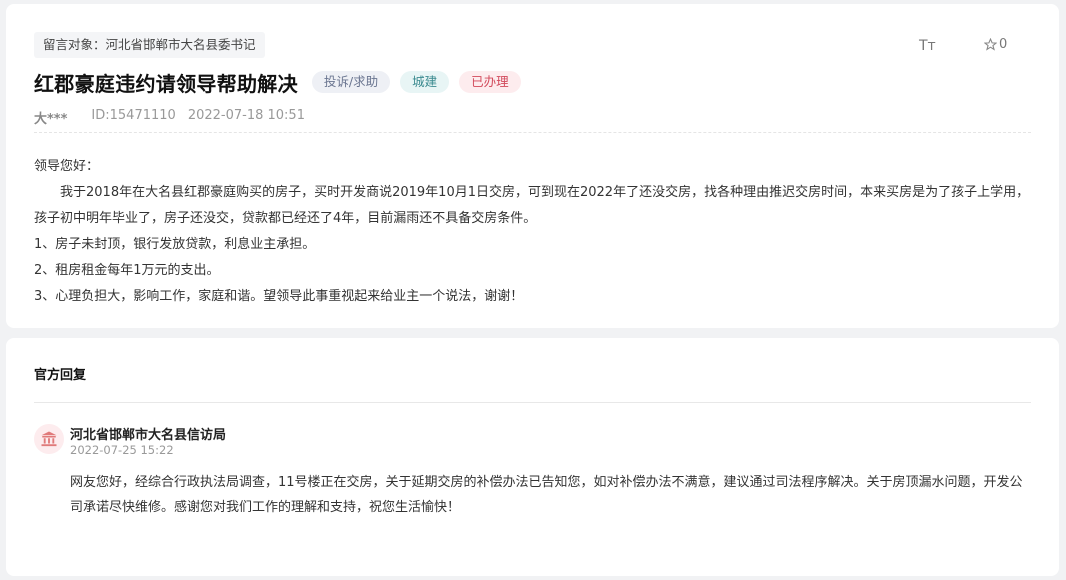 Image resolution: width=1066 pixels, height=580 pixels. I want to click on font-size-icon: Tт, so click(927, 46).